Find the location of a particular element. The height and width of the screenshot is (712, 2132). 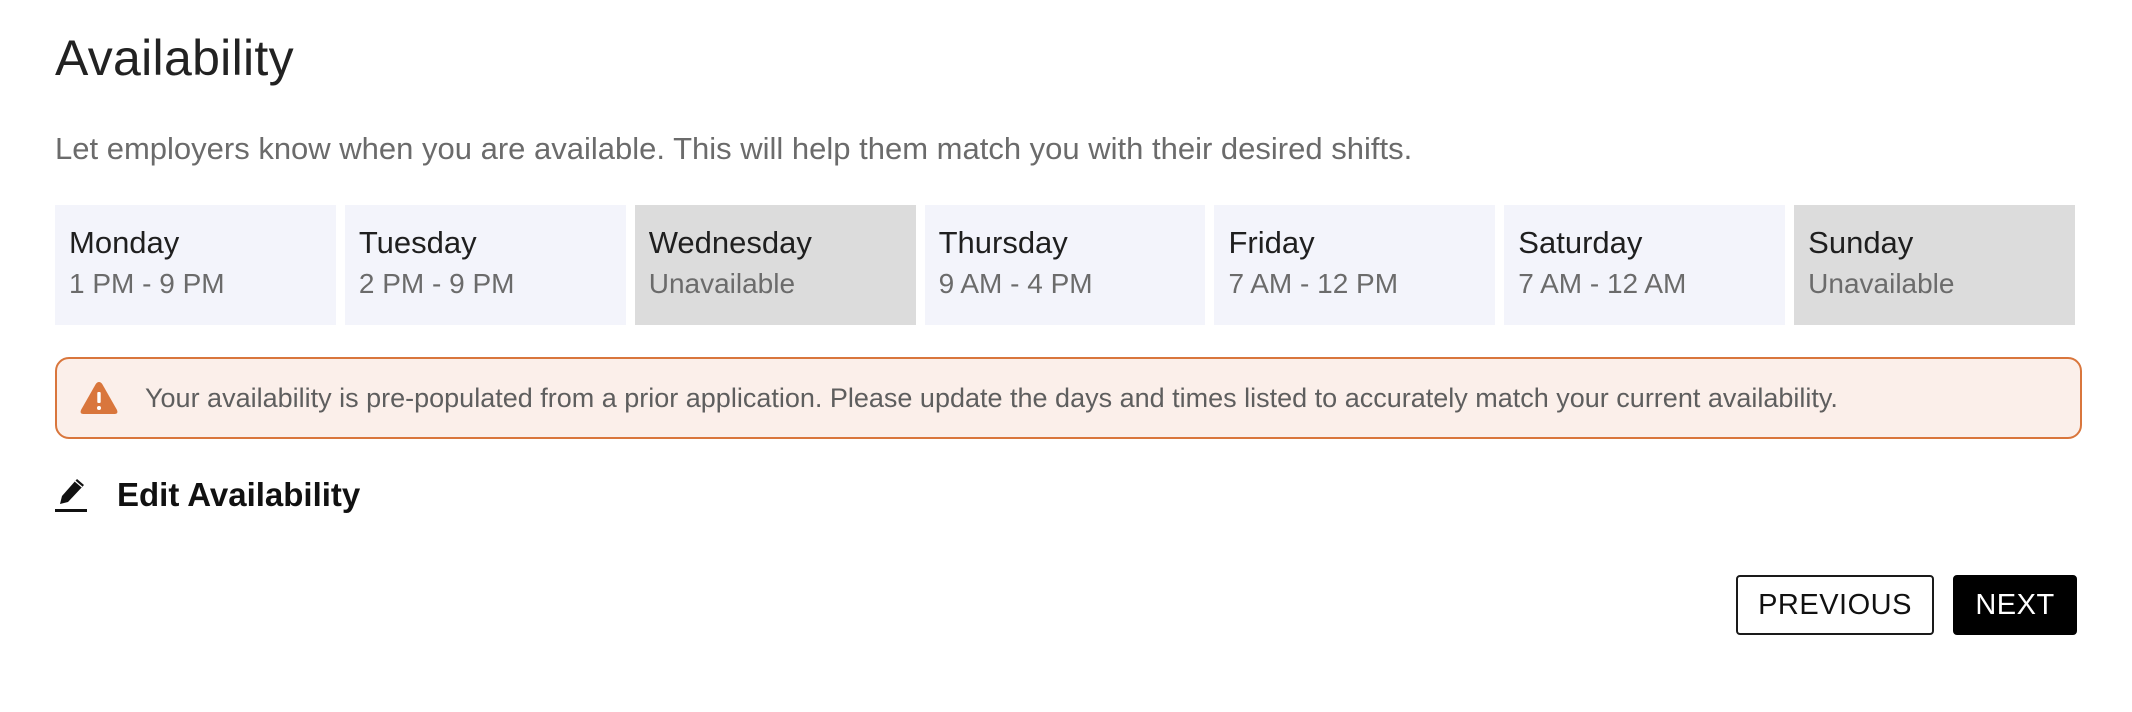

day-hours: 9 AM - 4 PM is located at coordinates (1015, 284).